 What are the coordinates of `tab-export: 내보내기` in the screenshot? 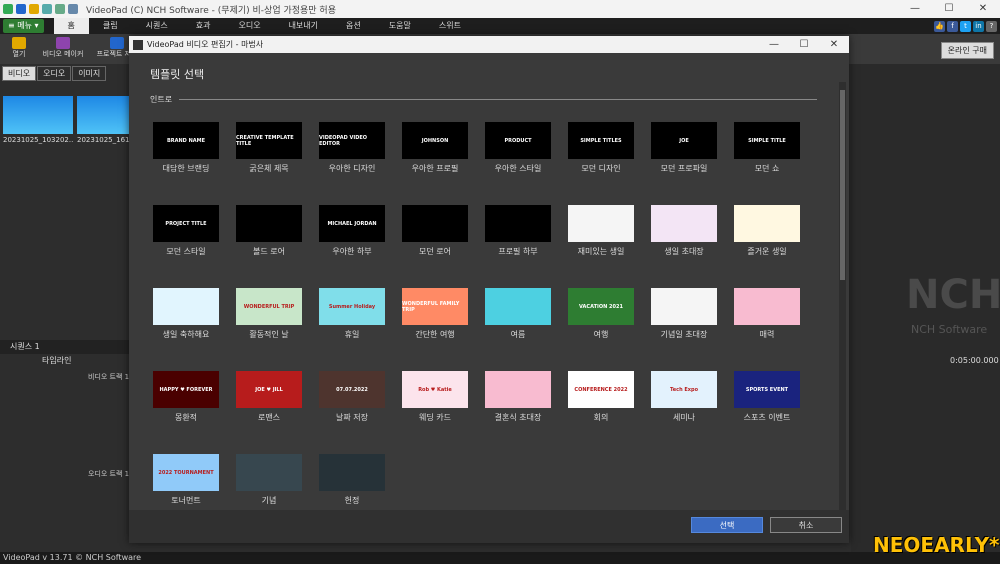 It's located at (303, 26).